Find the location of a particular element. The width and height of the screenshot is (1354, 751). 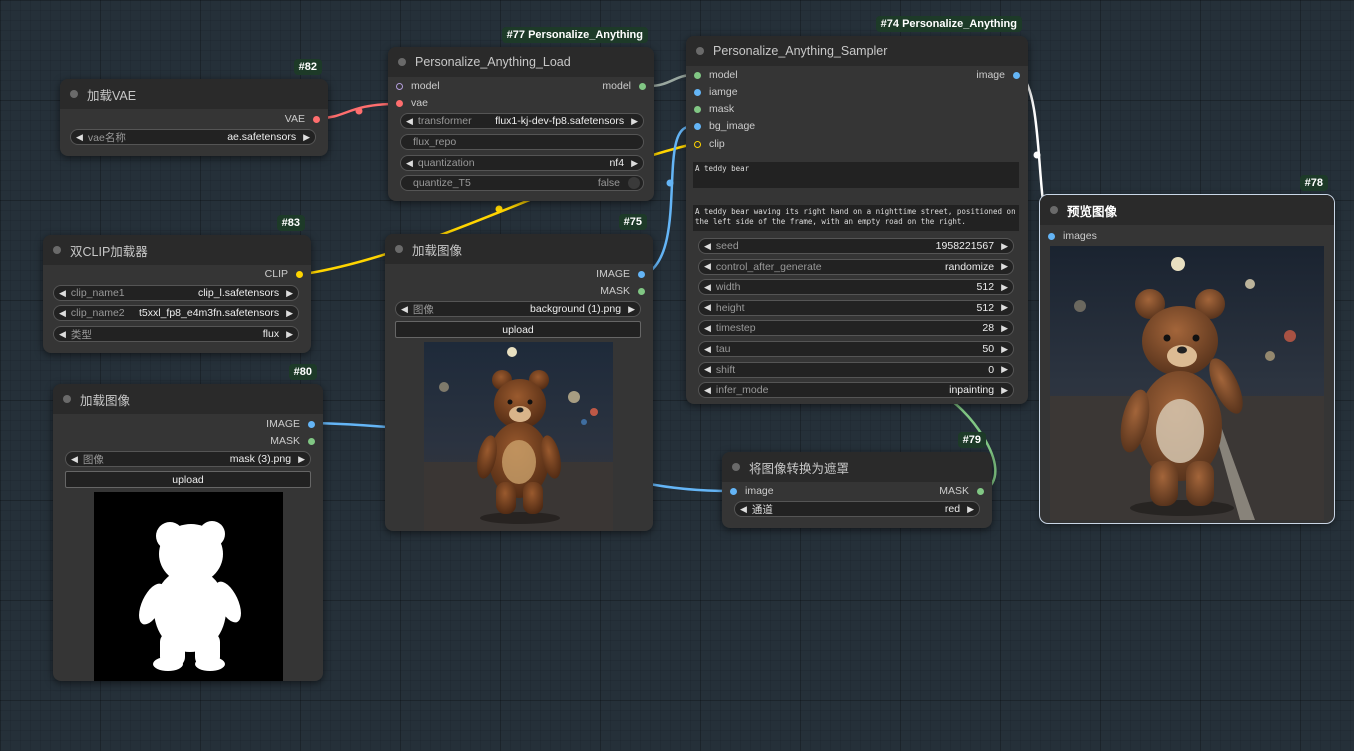

widget-width: ◀ width 512 ▶ is located at coordinates (856, 287).